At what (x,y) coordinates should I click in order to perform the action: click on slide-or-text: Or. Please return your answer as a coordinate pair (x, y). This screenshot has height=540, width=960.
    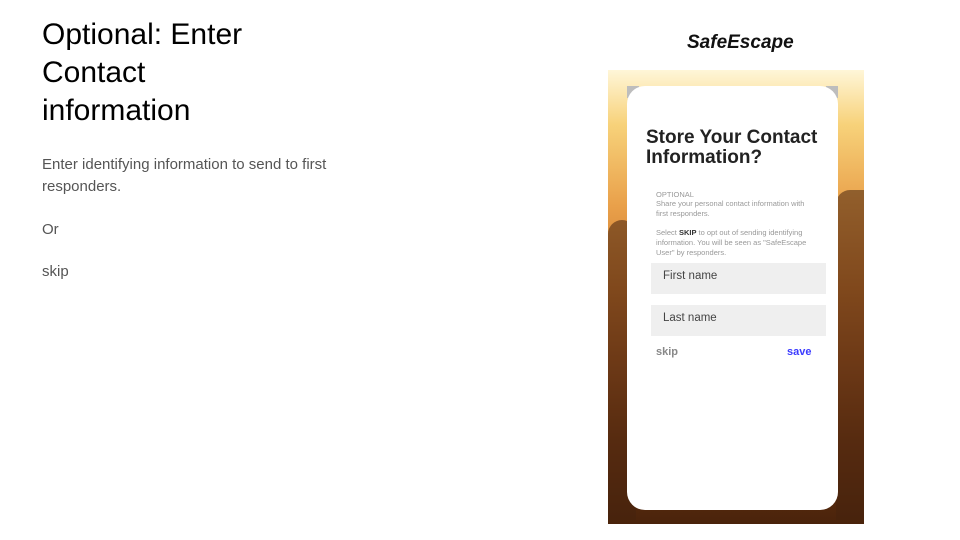
    Looking at the image, I should click on (50, 229).